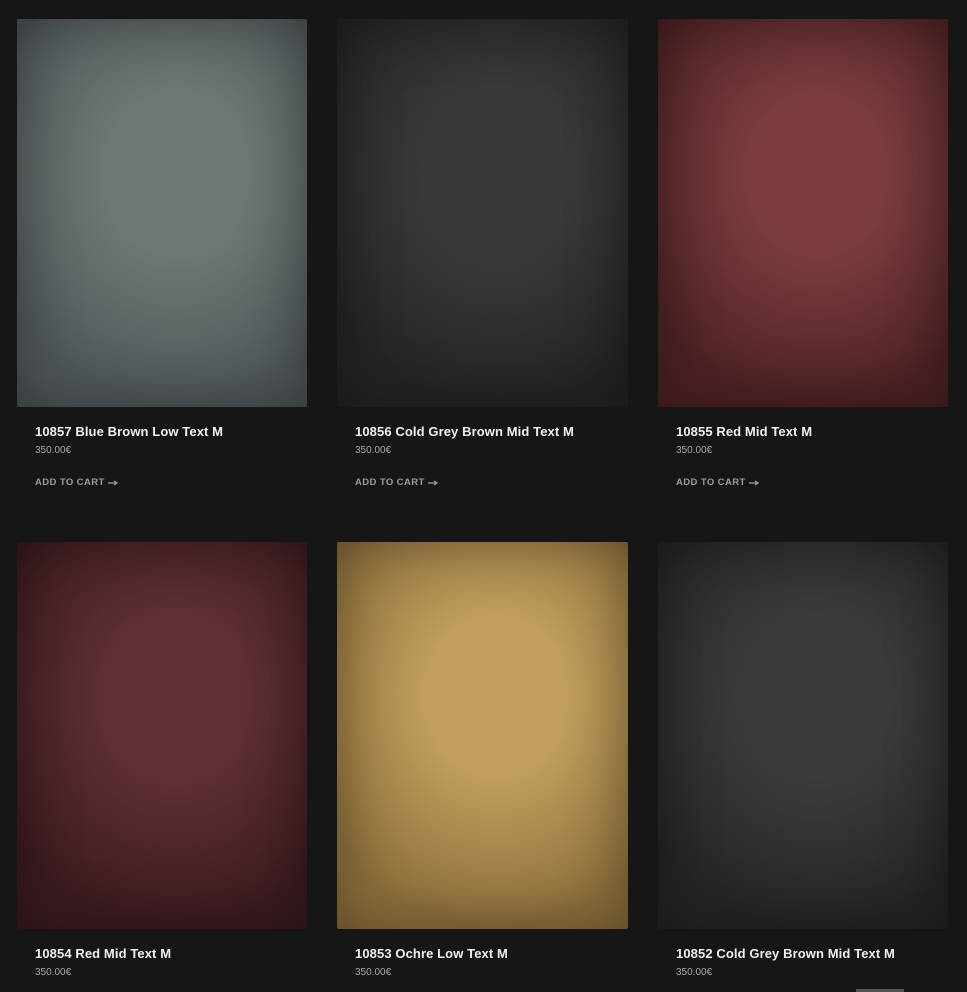 The image size is (967, 992). I want to click on product-card: 10854 Red Mid Text M 350.00€, so click(162, 767).